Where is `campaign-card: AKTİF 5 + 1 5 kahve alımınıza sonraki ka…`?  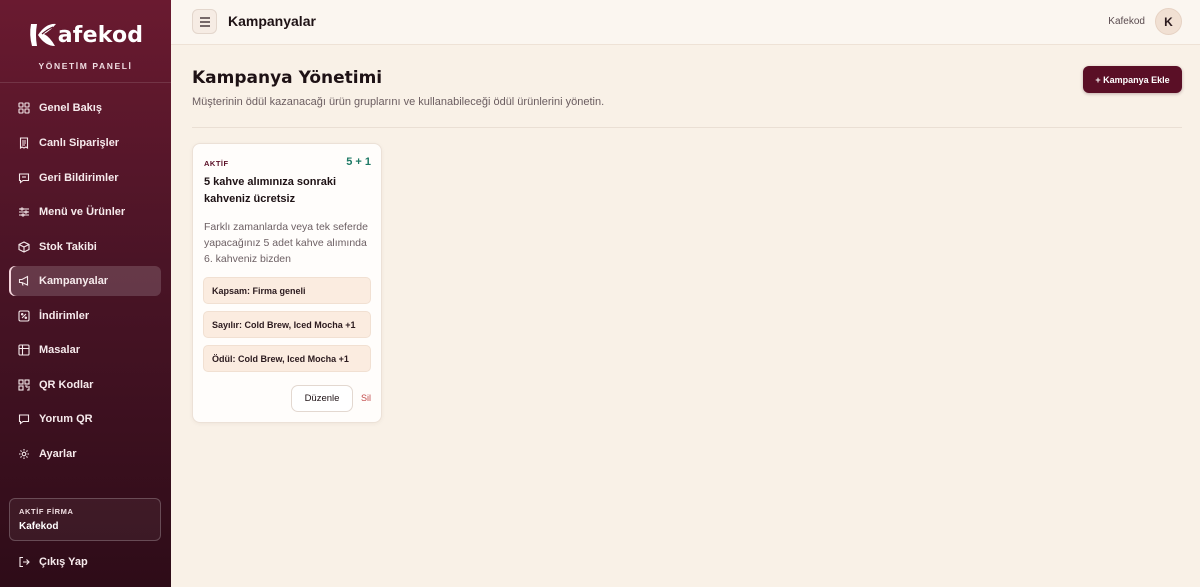 campaign-card: AKTİF 5 + 1 5 kahve alımınıza sonraki ka… is located at coordinates (287, 283).